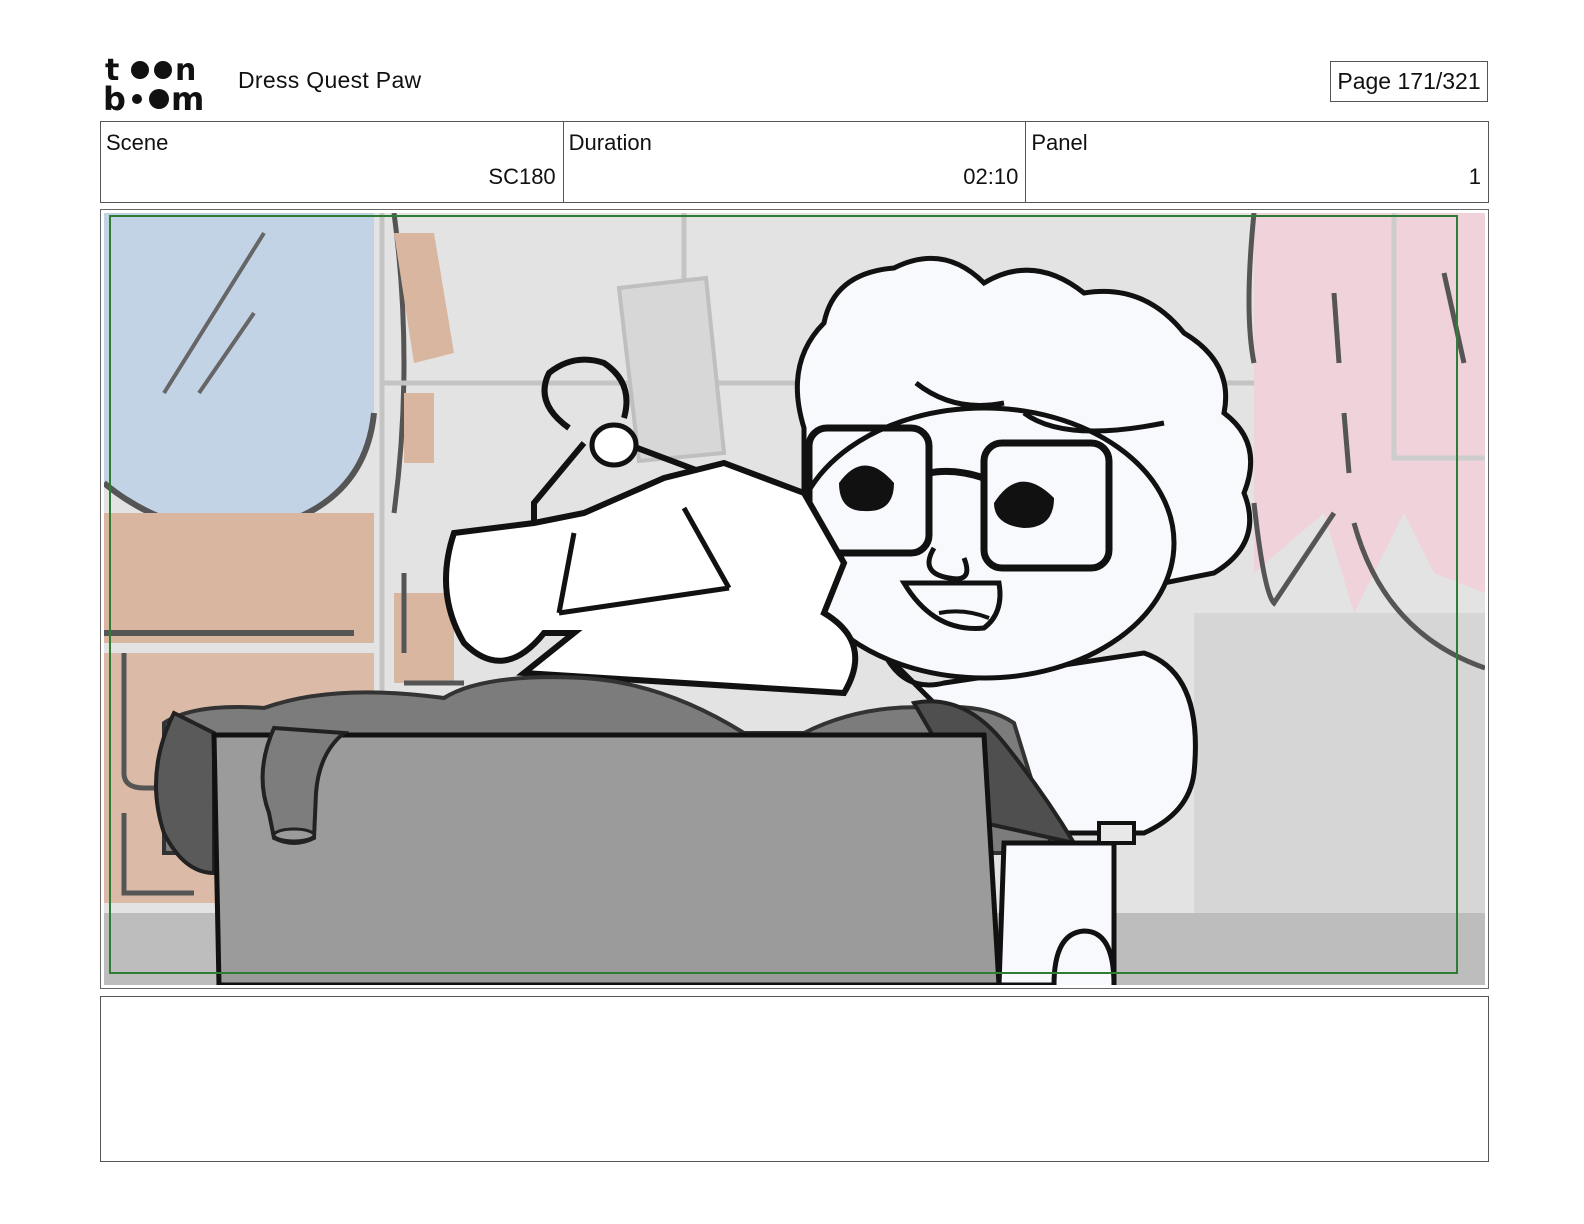 This screenshot has width=1584, height=1224. Describe the element at coordinates (1059, 142) in the screenshot. I see `panel-label: Panel` at that location.